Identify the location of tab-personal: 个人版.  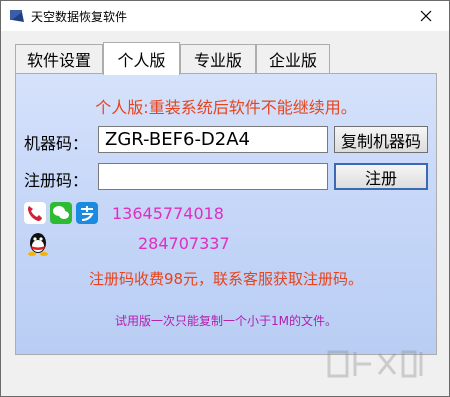
(141, 58).